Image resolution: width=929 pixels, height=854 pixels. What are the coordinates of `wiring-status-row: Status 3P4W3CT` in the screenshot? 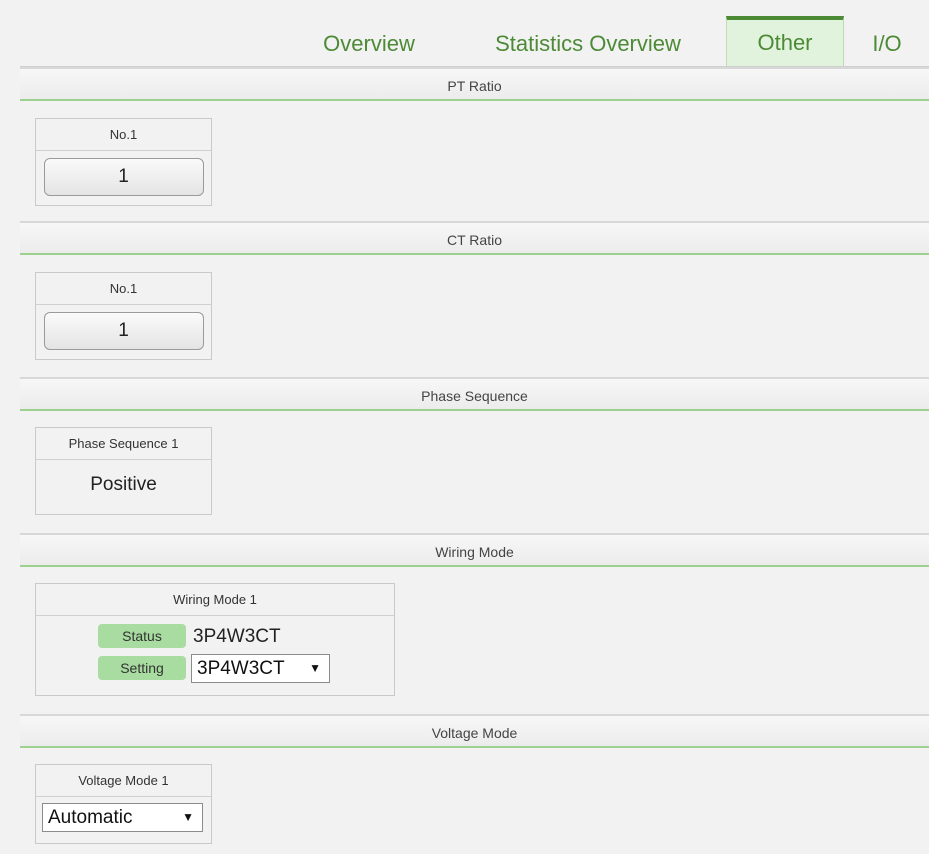 It's located at (215, 636).